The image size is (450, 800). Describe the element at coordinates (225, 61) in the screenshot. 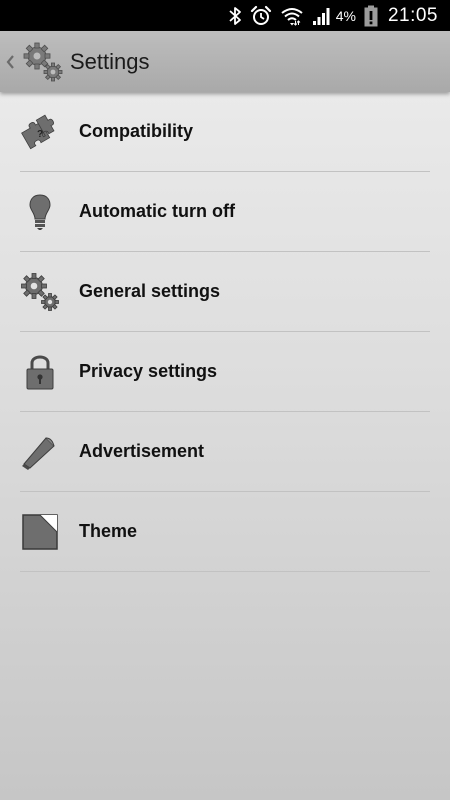

I see `action-bar: Settings` at that location.